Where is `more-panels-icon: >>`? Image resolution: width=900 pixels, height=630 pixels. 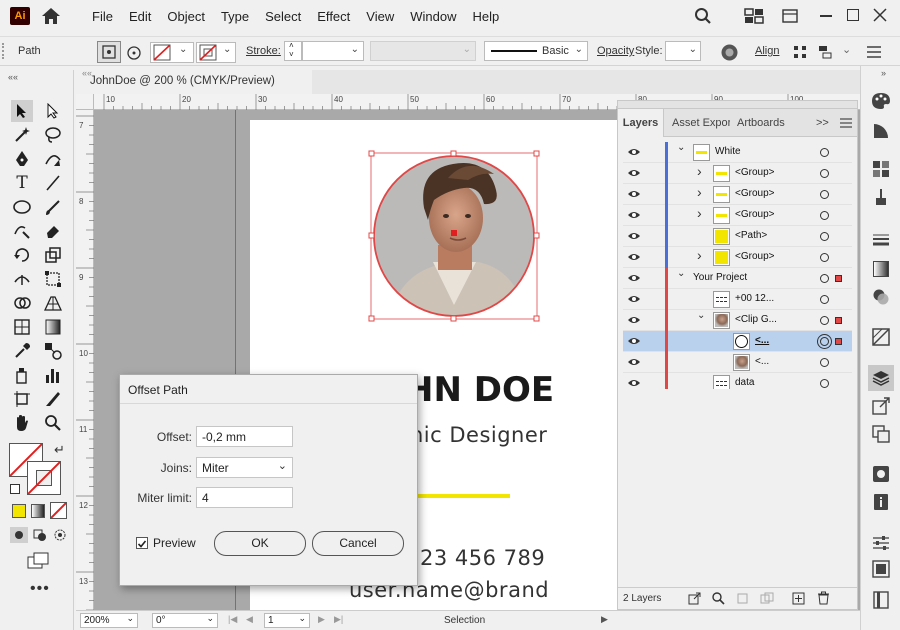 more-panels-icon: >> is located at coordinates (822, 123).